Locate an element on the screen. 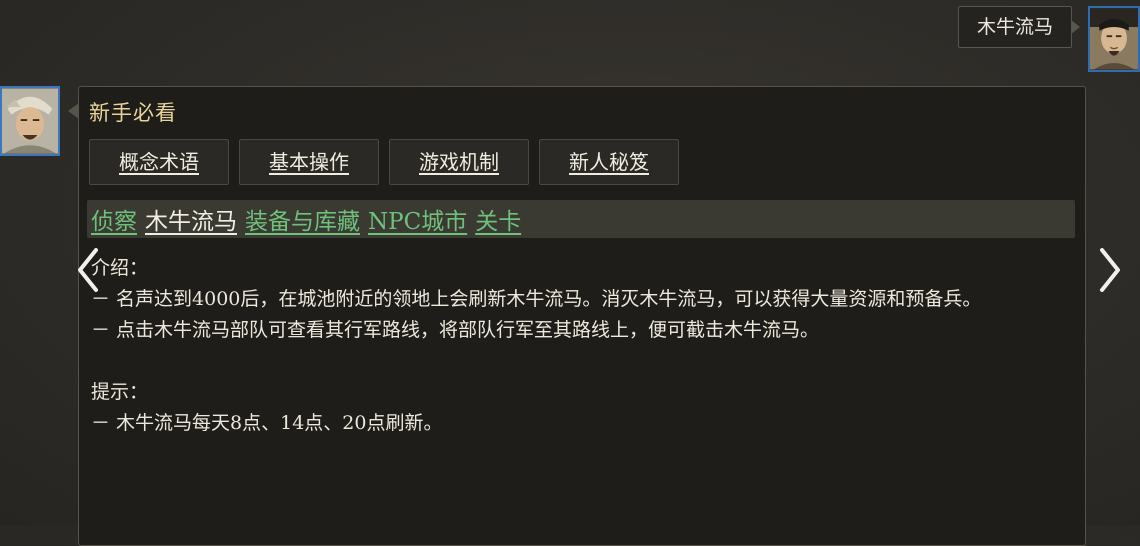 Image resolution: width=1140 pixels, height=546 pixels. user-message-text: 木牛流马 is located at coordinates (1014, 27).